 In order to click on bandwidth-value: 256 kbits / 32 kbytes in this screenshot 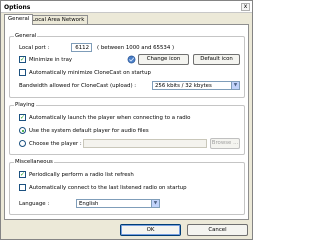, I will do `click(183, 86)`.